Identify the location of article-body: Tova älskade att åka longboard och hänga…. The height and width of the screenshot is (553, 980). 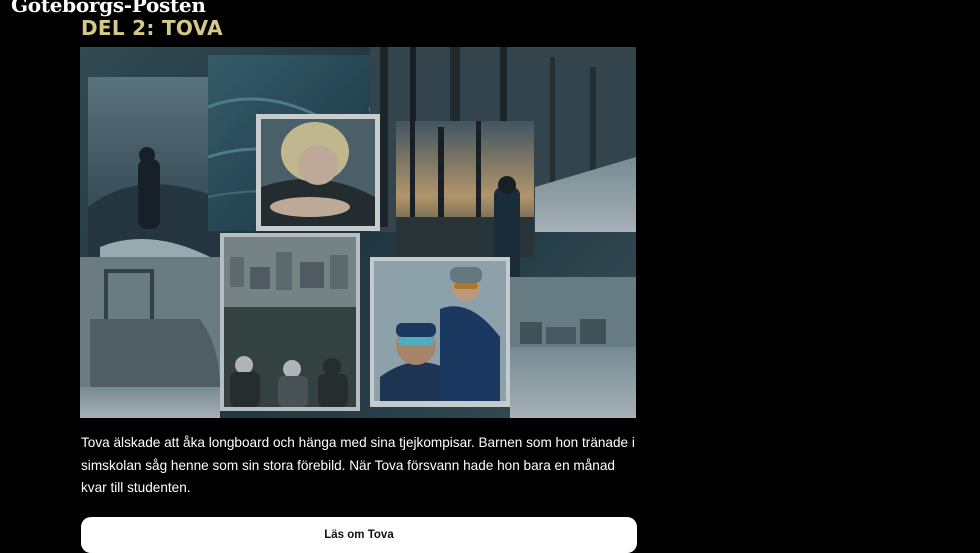
(358, 465).